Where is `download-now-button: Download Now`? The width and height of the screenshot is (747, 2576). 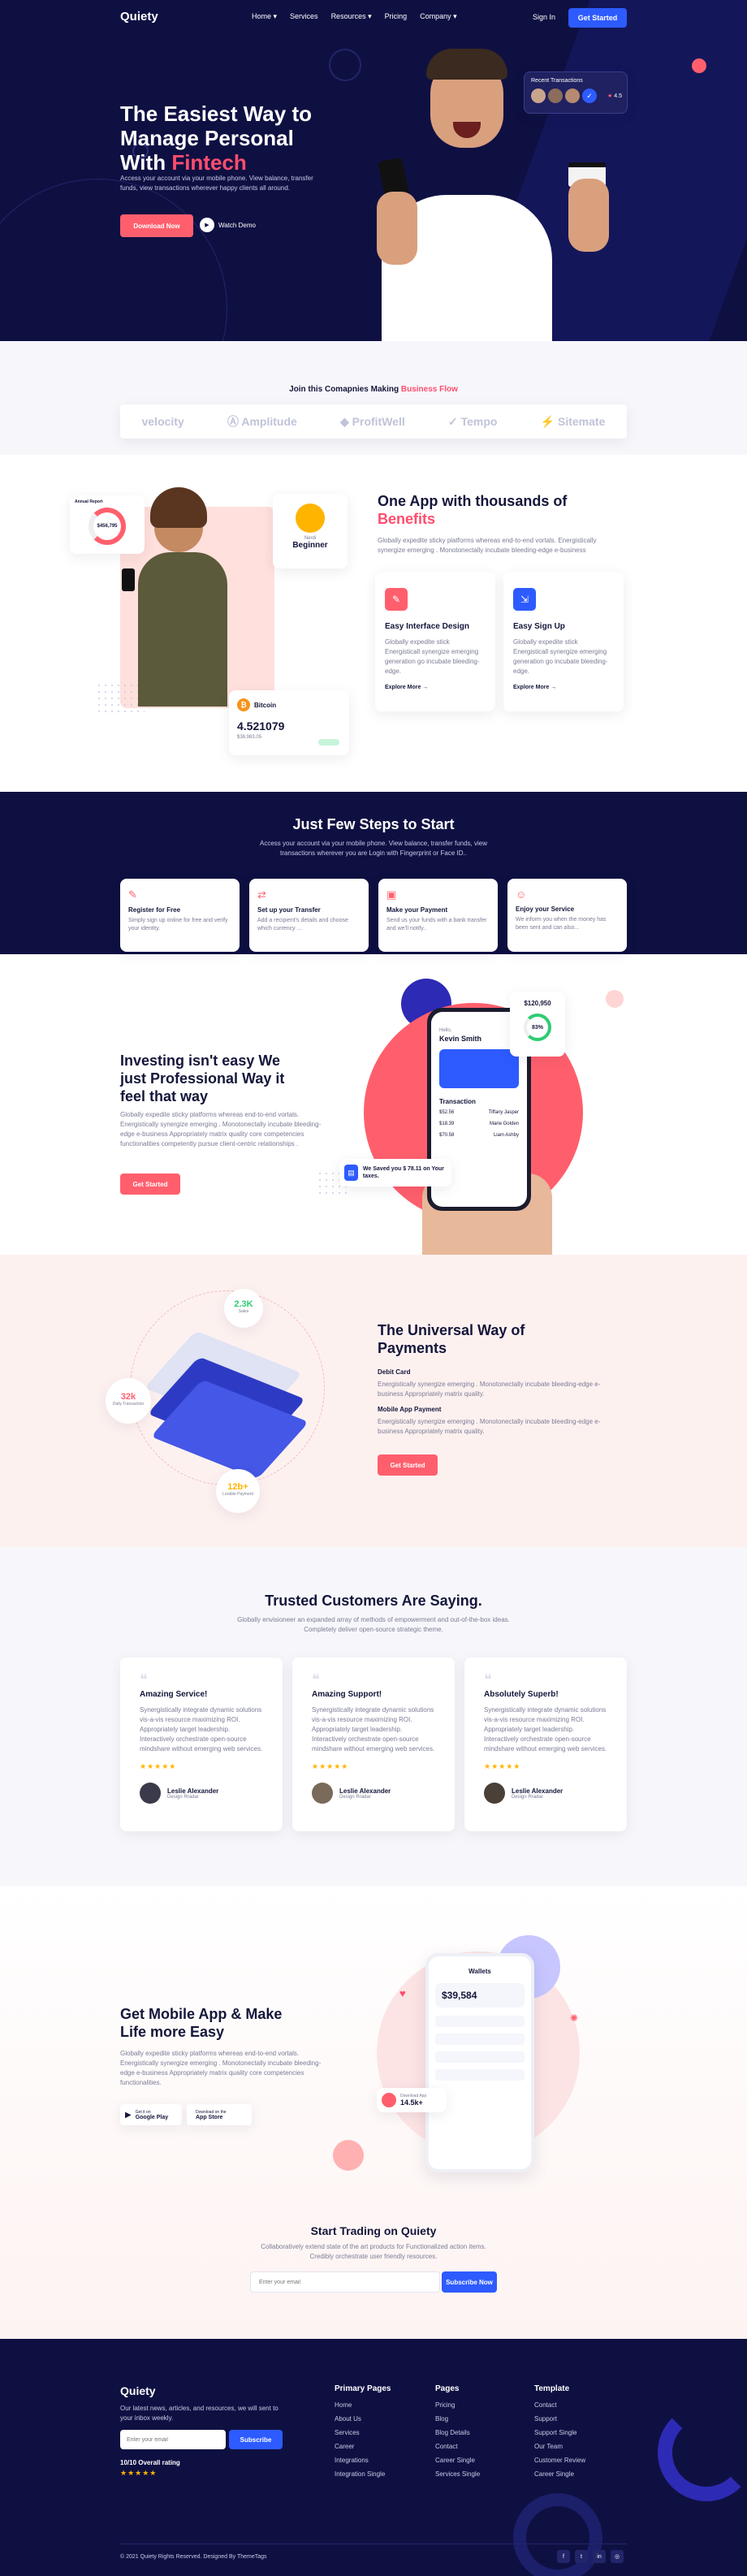
download-now-button: Download Now is located at coordinates (156, 226).